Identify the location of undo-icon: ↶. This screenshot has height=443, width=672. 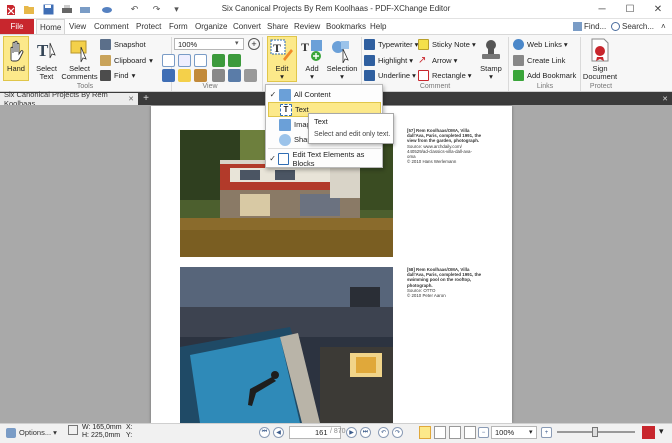
(134, 9).